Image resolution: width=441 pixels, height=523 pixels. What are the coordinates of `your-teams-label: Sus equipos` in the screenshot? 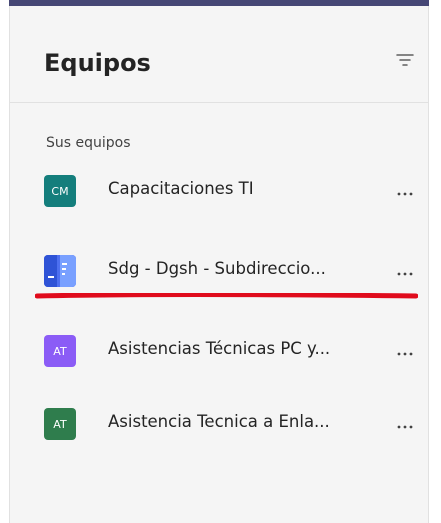 It's located at (88, 143).